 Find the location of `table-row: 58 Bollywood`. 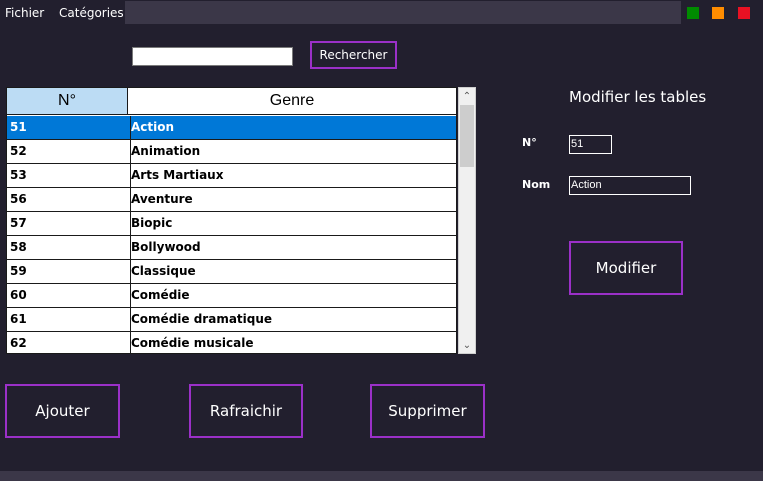

table-row: 58 Bollywood is located at coordinates (231, 248).